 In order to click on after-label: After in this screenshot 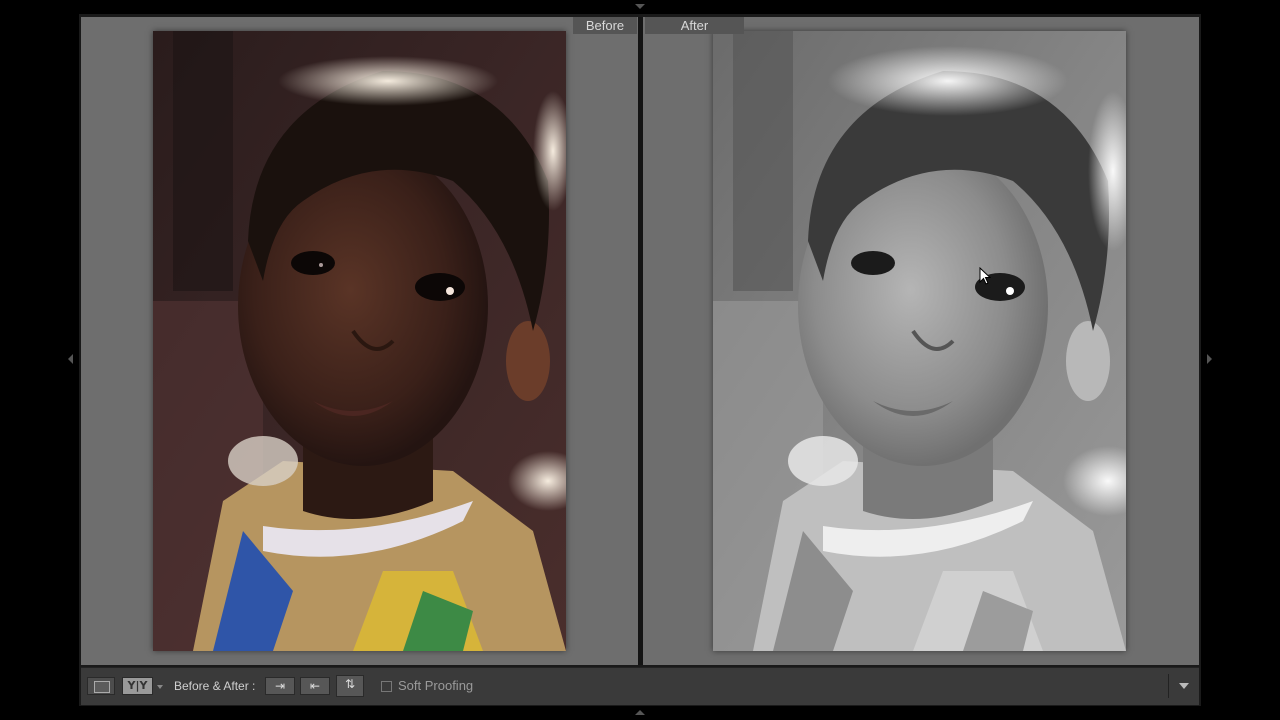, I will do `click(694, 25)`.